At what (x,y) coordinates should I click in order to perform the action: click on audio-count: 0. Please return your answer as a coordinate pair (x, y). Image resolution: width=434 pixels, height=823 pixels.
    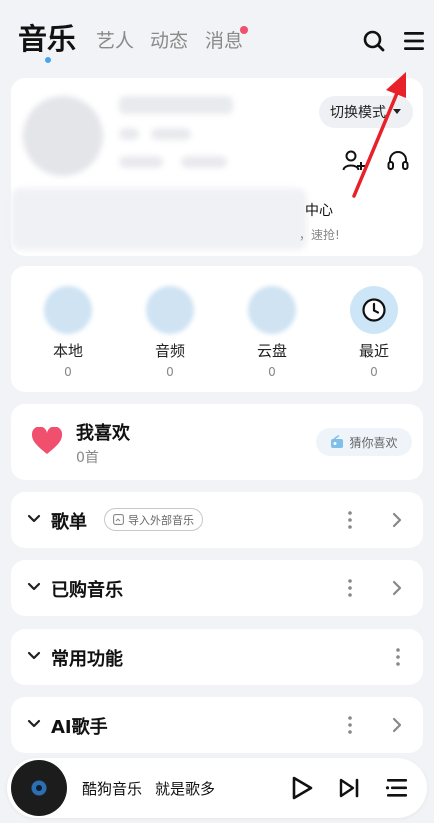
    Looking at the image, I should click on (170, 372).